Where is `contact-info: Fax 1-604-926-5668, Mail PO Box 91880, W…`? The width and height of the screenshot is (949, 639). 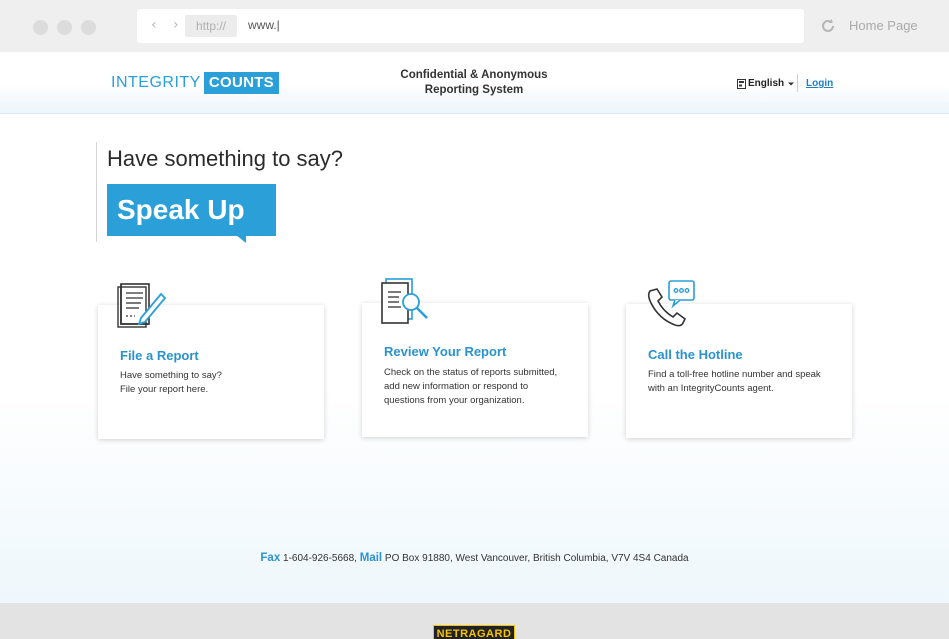
contact-info: Fax 1-604-926-5668, Mail PO Box 91880, W… is located at coordinates (474, 558).